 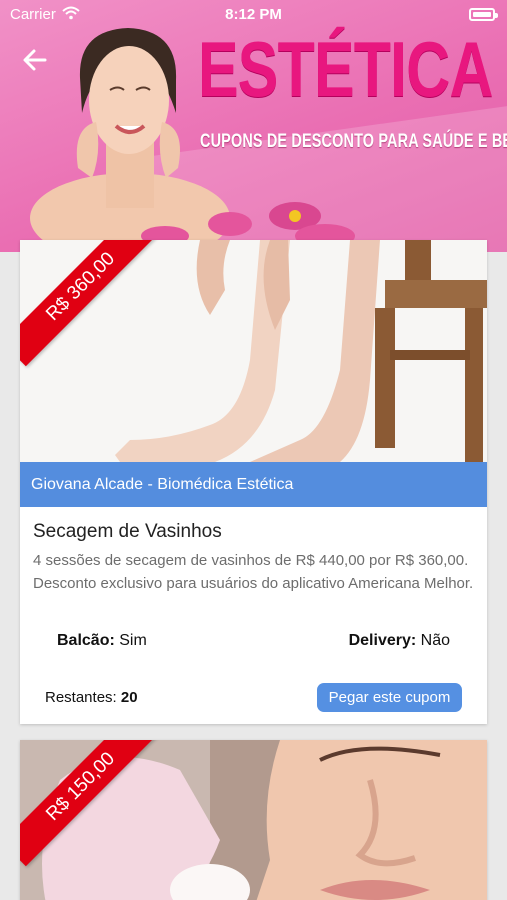 I want to click on counter-availability: Balcão: Sim, so click(x=102, y=641).